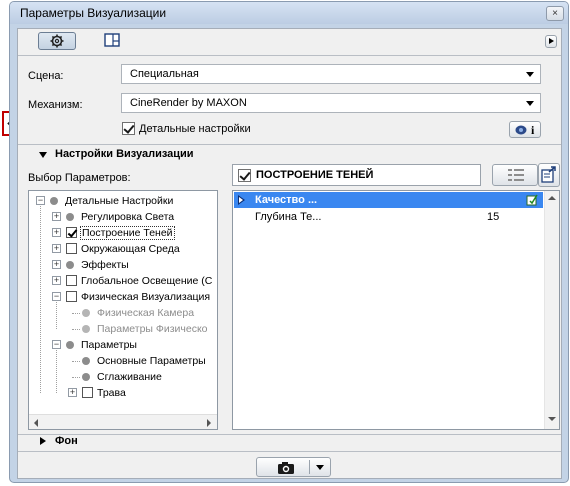  I want to click on scene-label: Сцена:, so click(46, 76).